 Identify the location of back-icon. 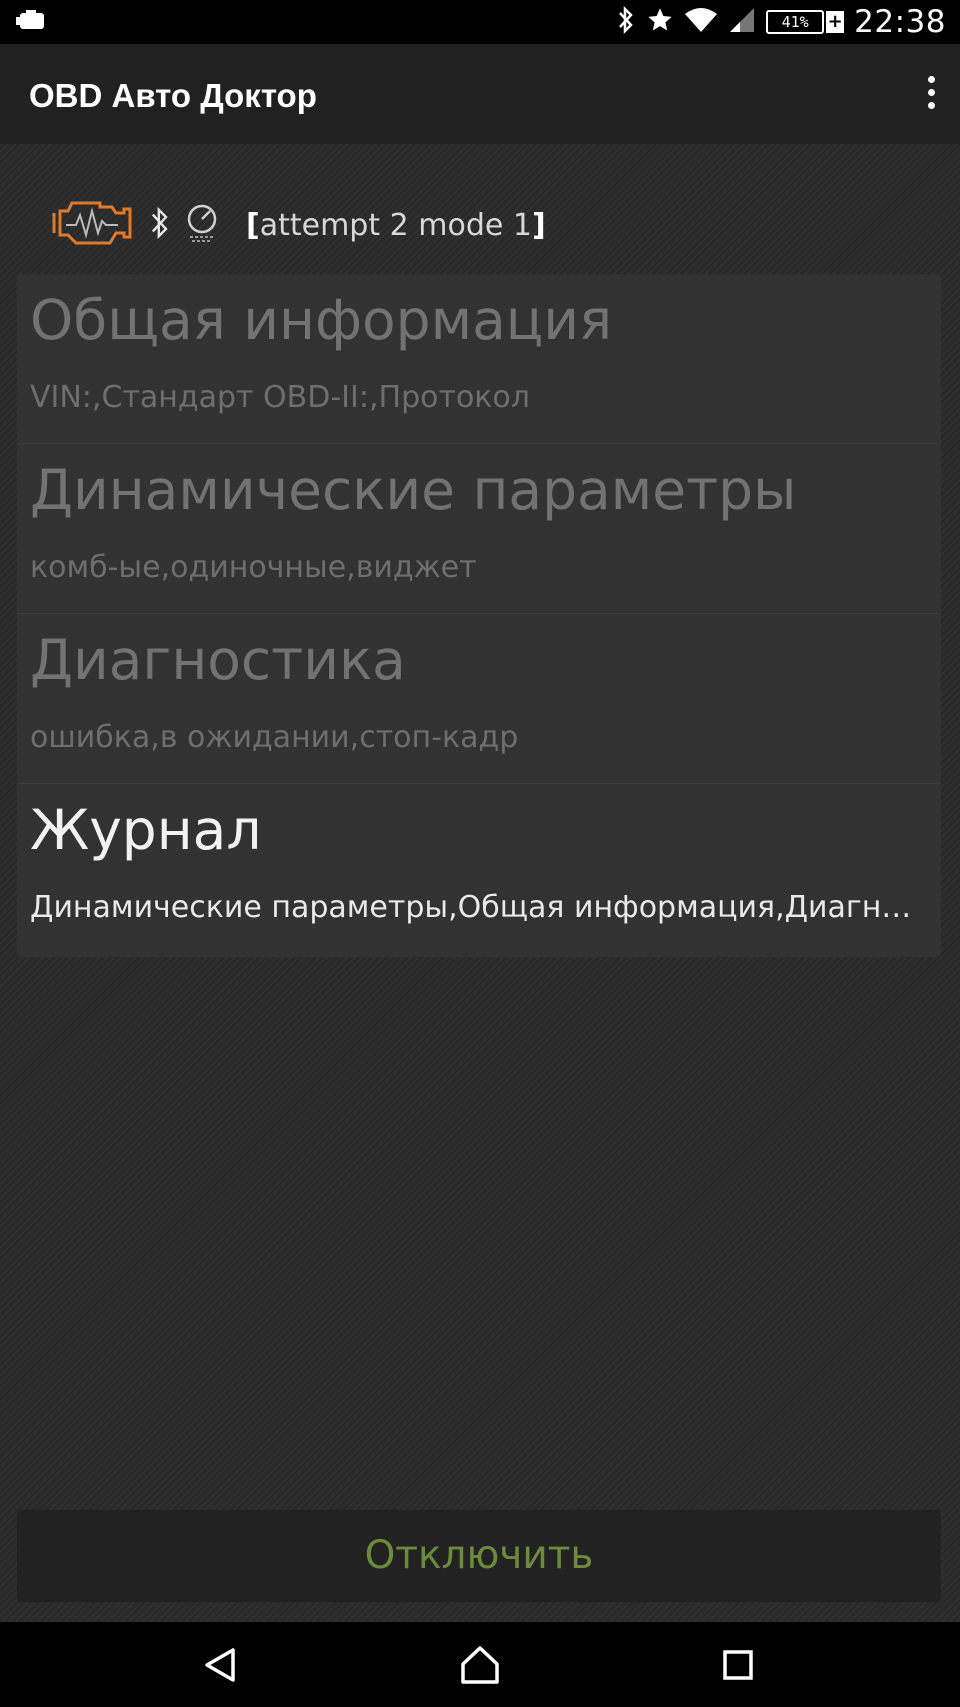
(222, 1665).